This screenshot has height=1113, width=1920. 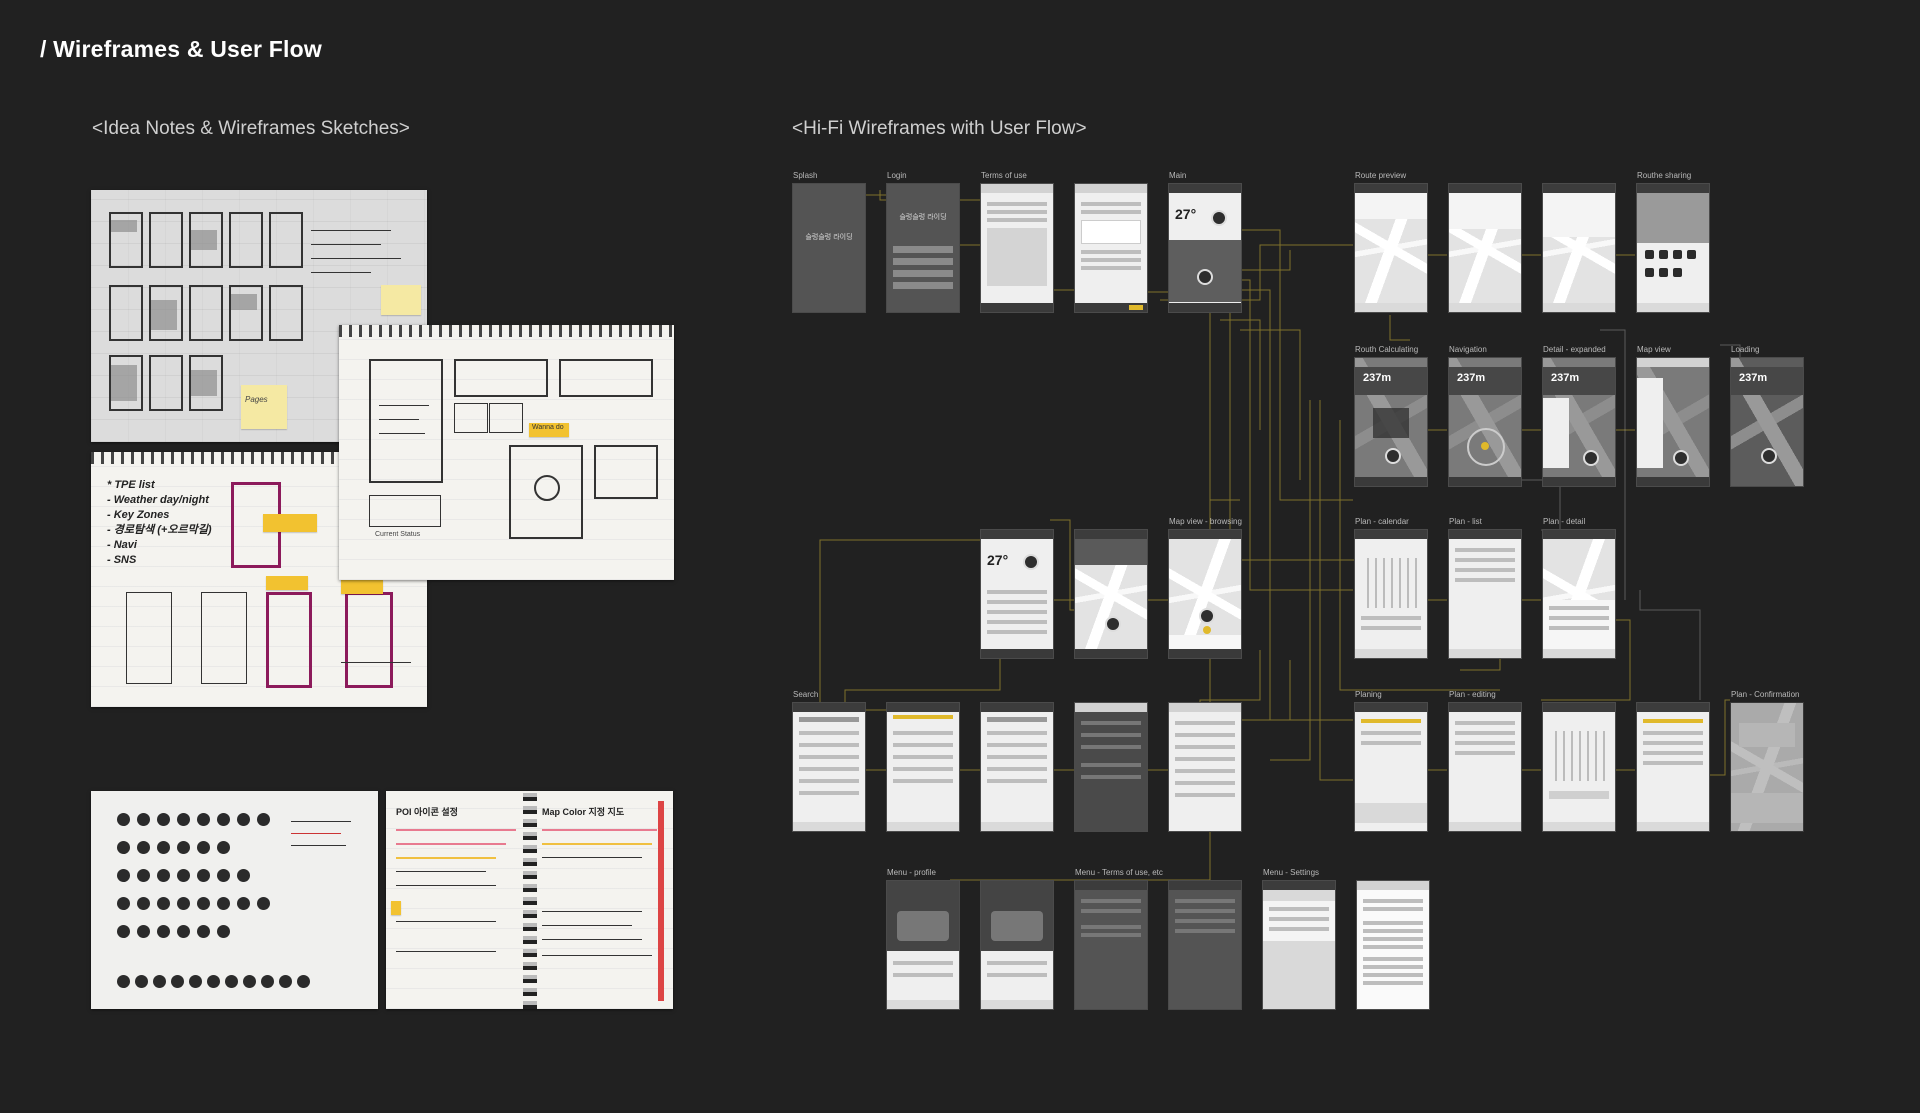 I want to click on sketch-note-current-status: Current Status, so click(x=398, y=534).